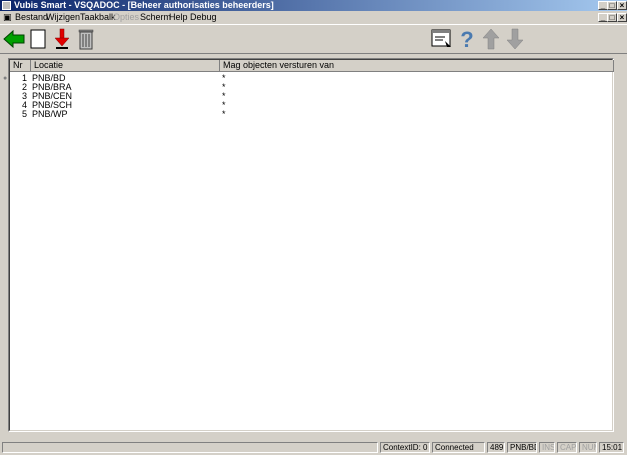 The height and width of the screenshot is (455, 627). I want to click on download-arrow-icon, so click(62, 38).